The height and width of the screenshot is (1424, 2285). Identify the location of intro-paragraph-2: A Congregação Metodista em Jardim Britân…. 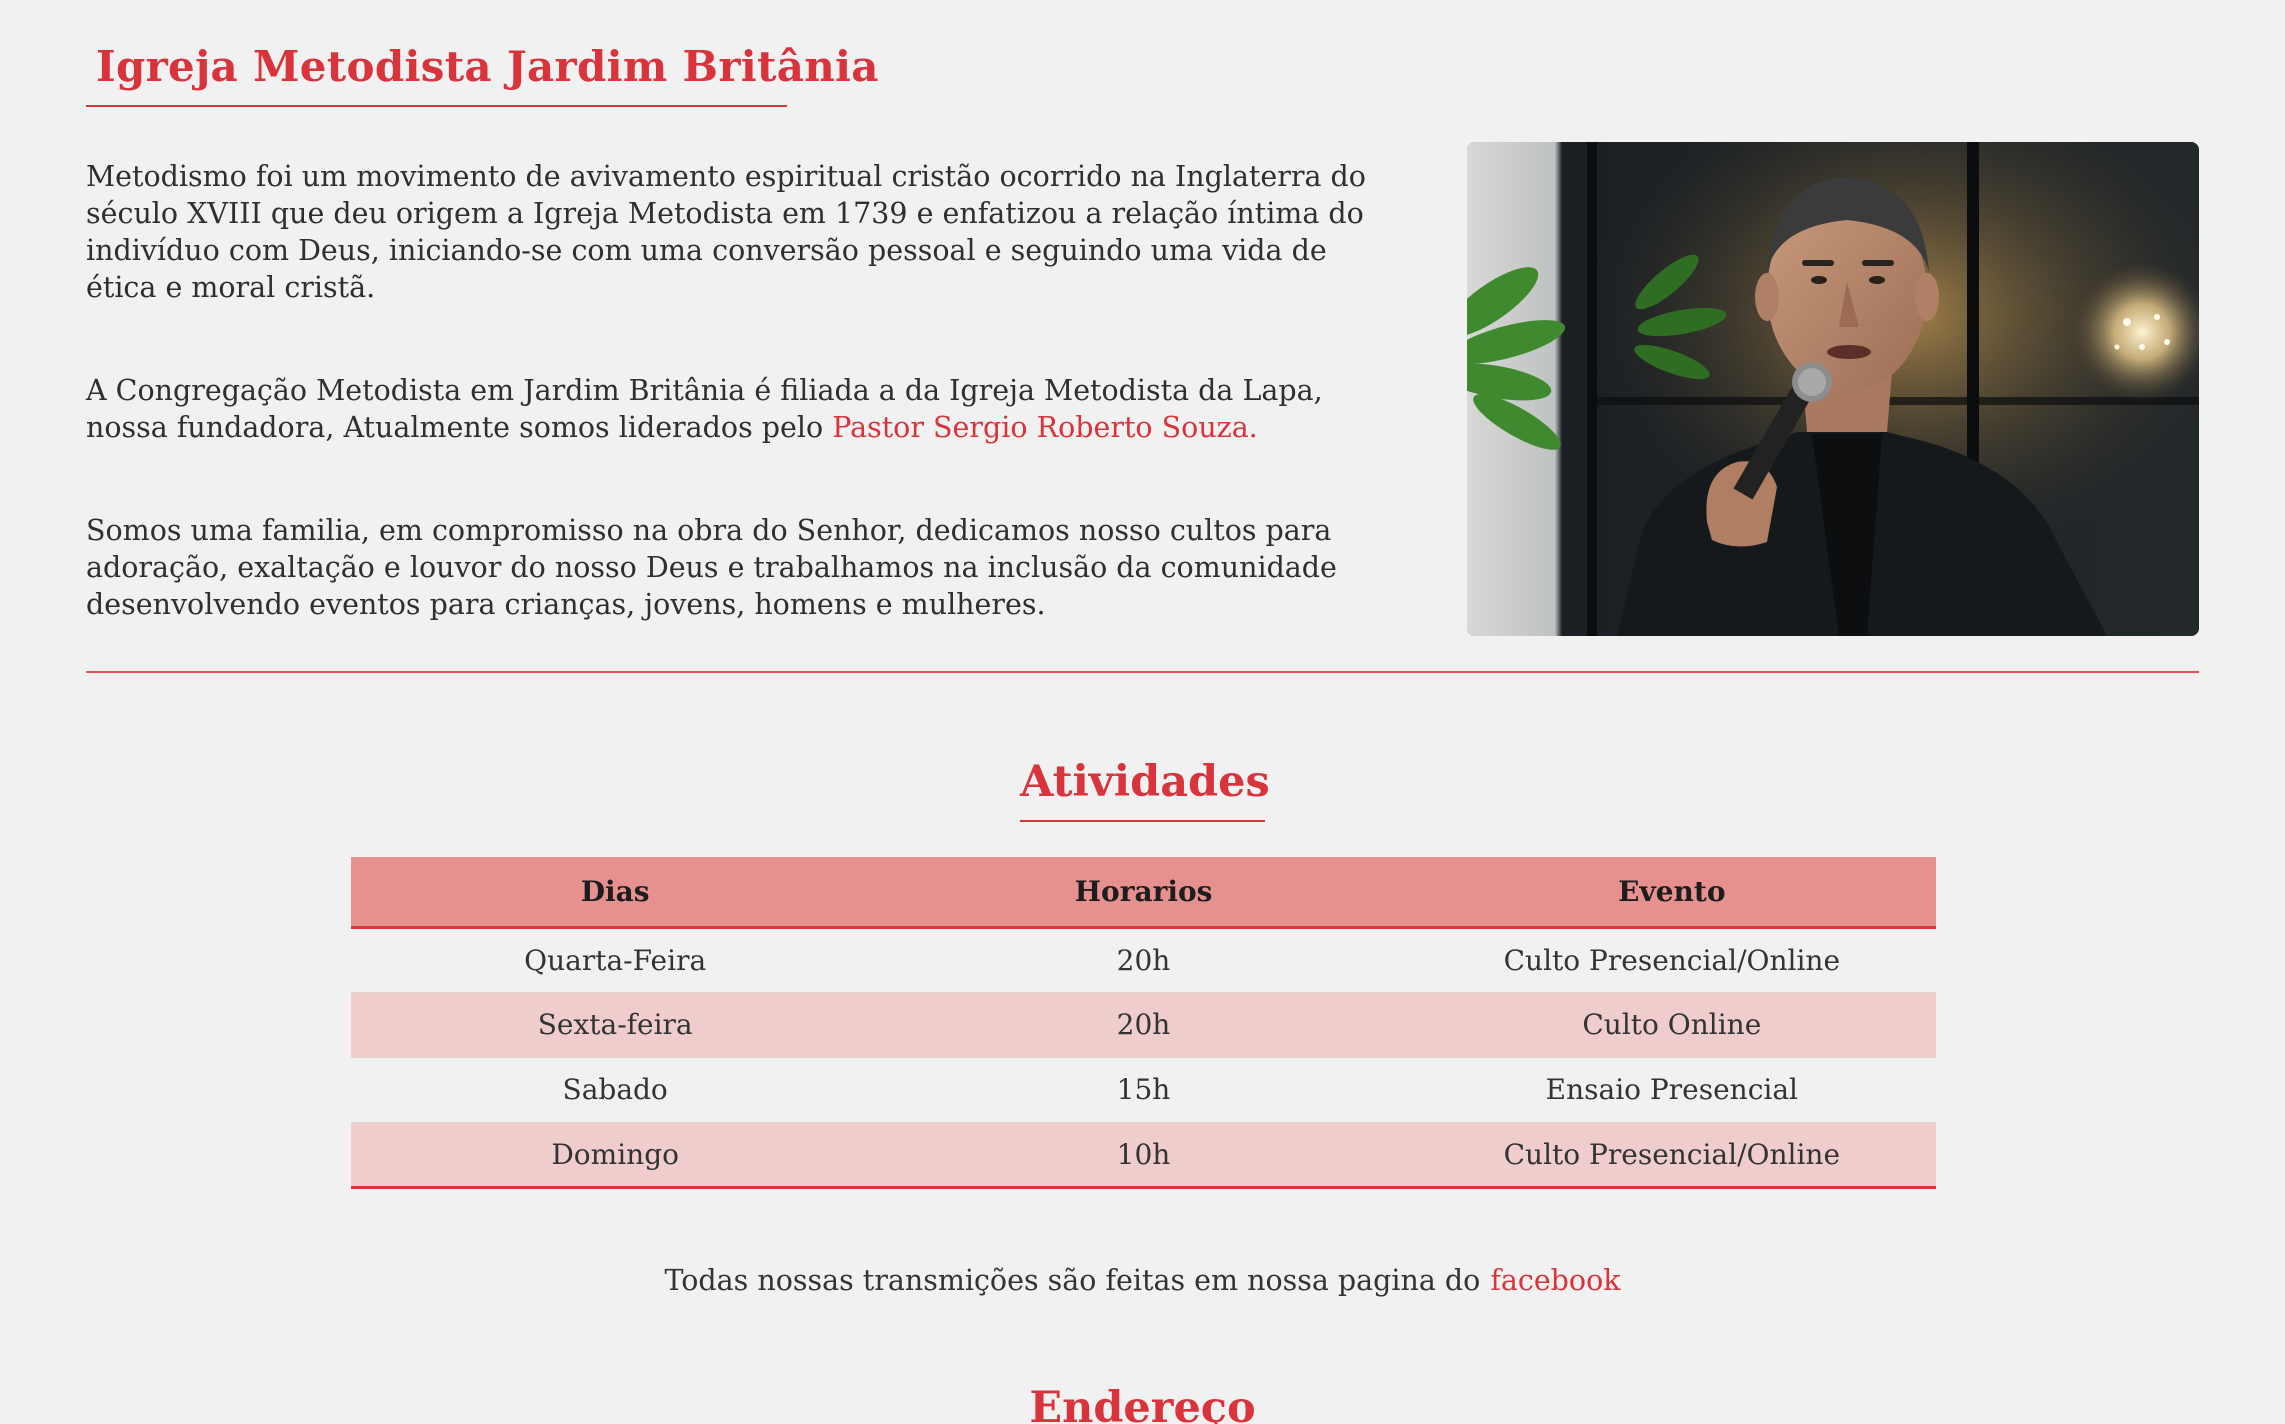
(731, 409).